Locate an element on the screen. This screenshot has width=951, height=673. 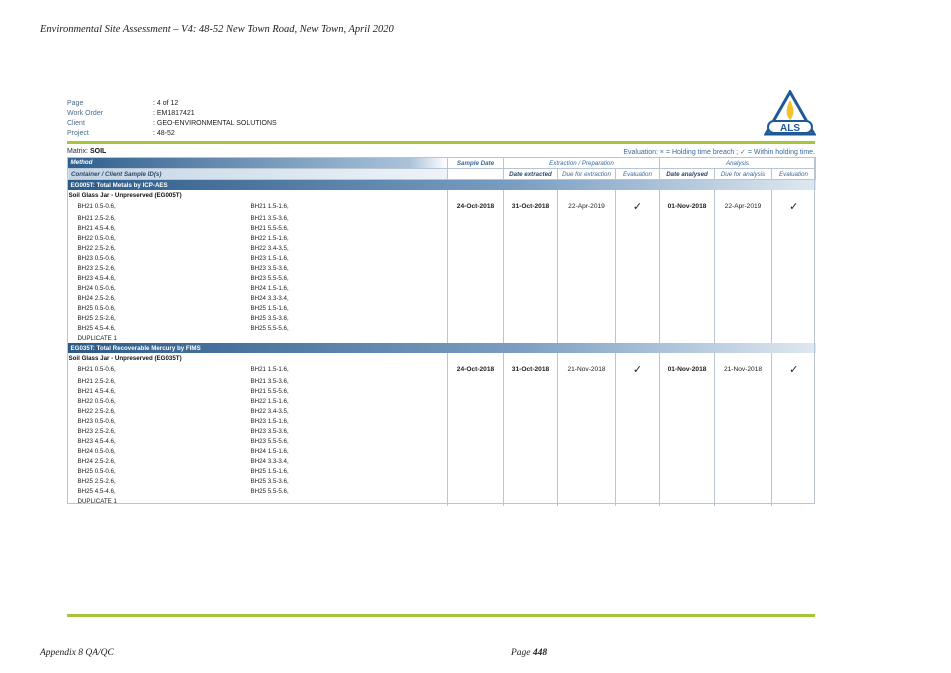
sample-id: BH25 3.5-3.6, is located at coordinates (269, 318).